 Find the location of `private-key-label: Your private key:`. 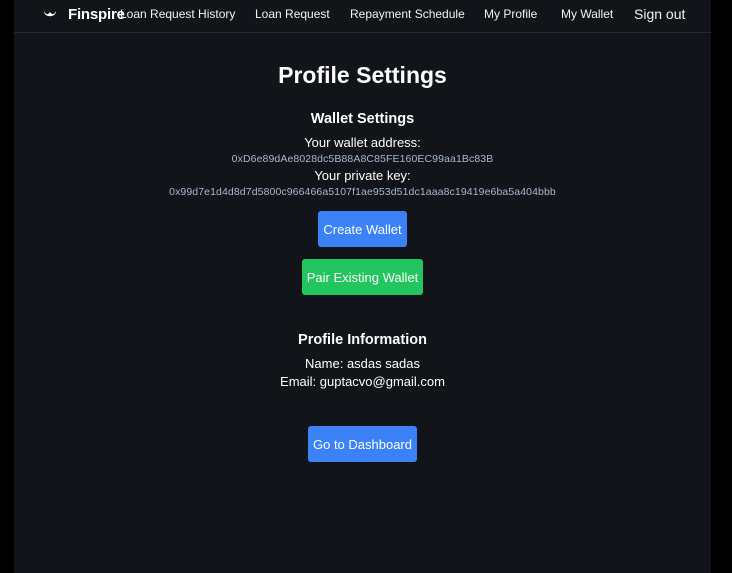

private-key-label: Your private key: is located at coordinates (362, 175).